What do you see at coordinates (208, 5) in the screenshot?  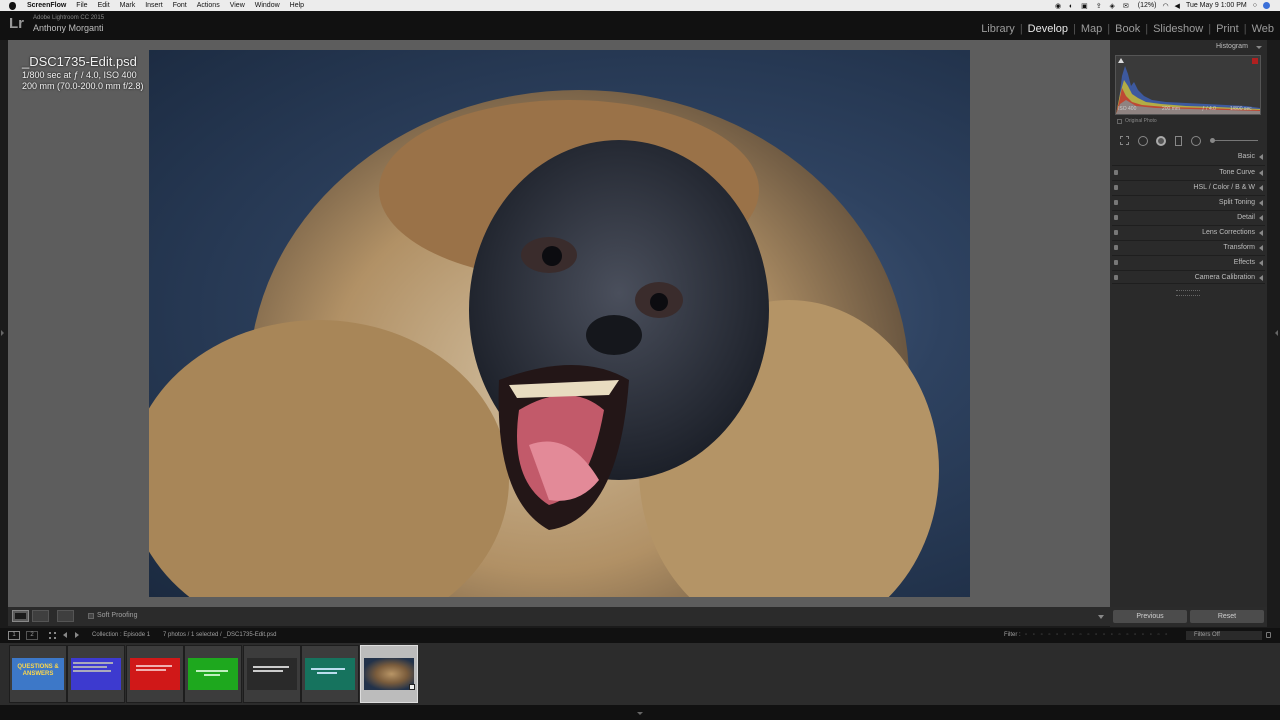 I see `menu-actions: Actions` at bounding box center [208, 5].